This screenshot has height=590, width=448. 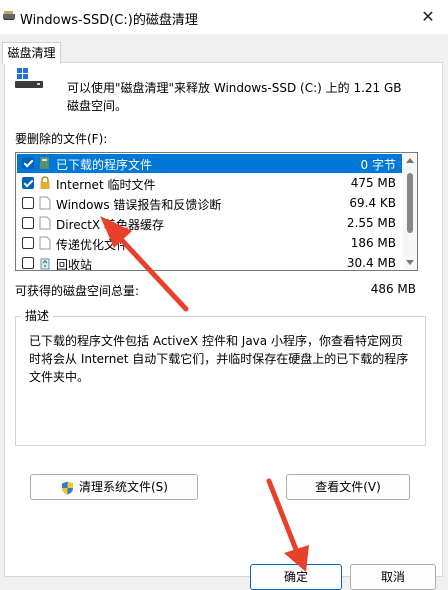 I want to click on list-scrollbar, so click(x=410, y=211).